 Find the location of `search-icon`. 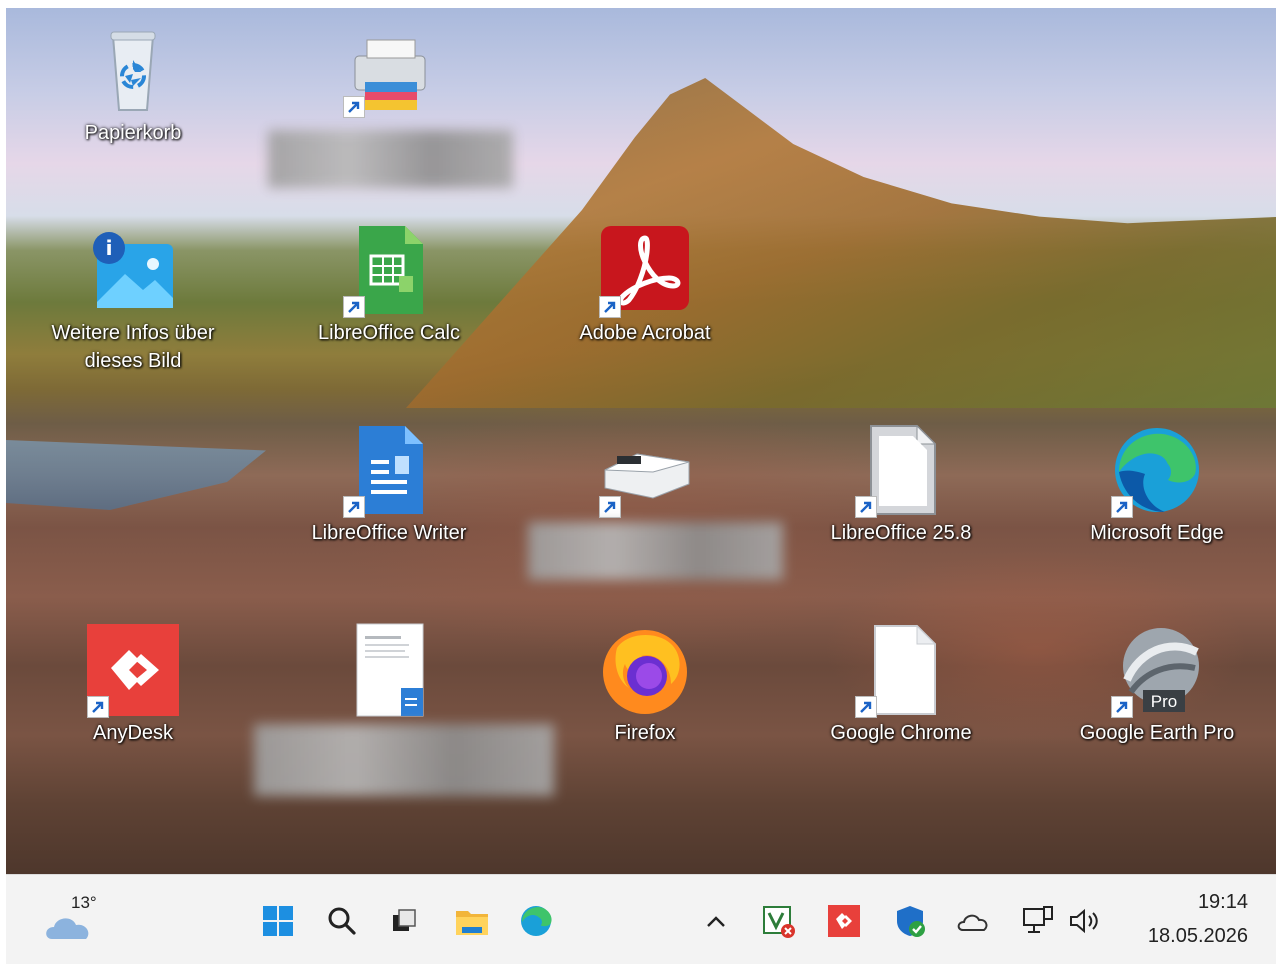

search-icon is located at coordinates (342, 921).